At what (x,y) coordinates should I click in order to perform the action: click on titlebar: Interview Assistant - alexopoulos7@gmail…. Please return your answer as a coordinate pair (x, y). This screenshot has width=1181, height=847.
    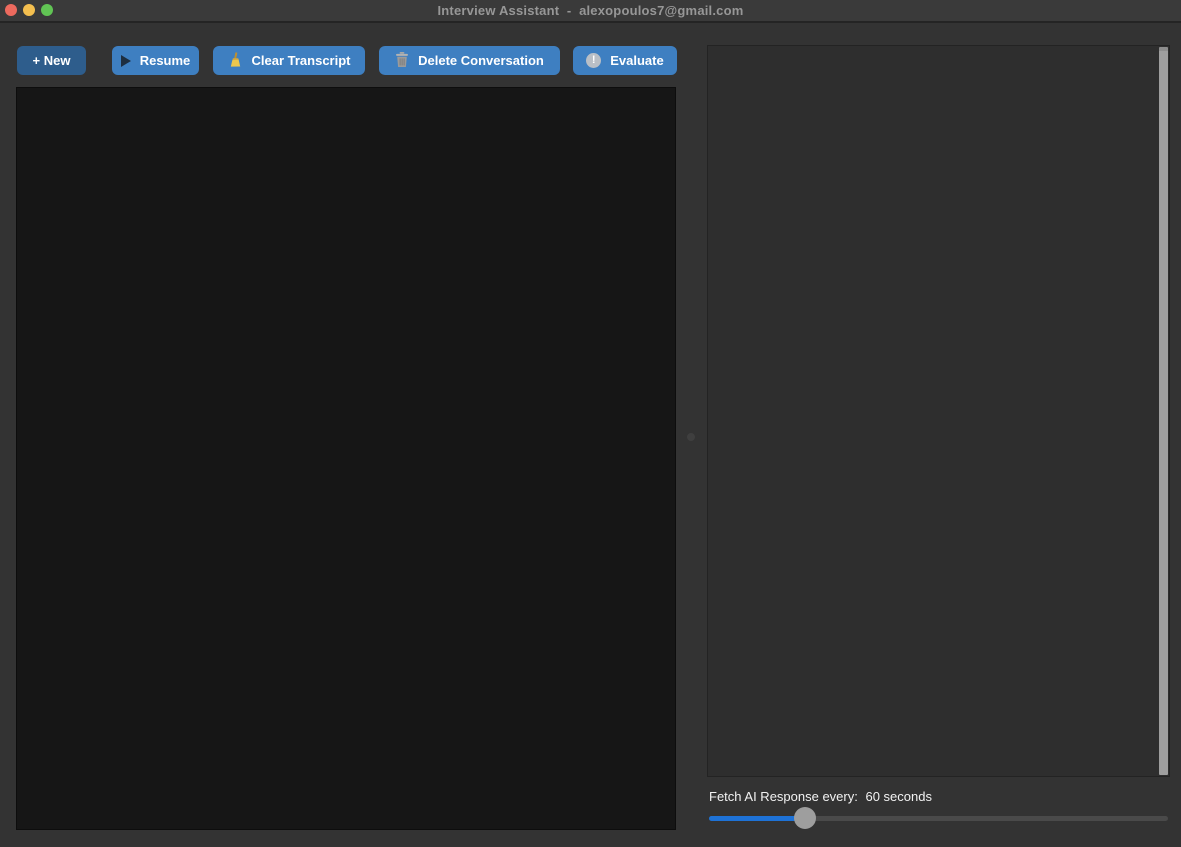
    Looking at the image, I should click on (590, 11).